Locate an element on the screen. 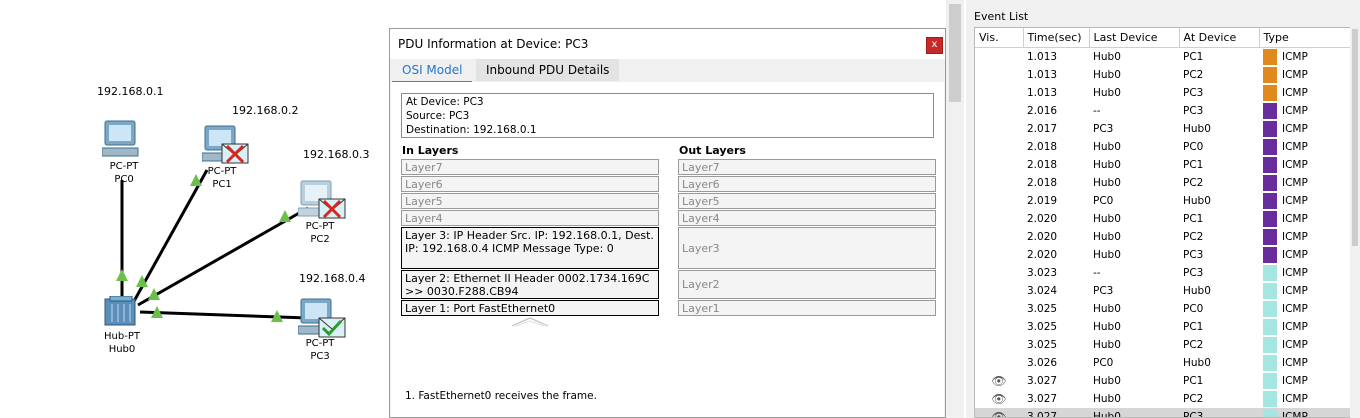 Image resolution: width=1360 pixels, height=418 pixels. at-device-cell: Hub0 is located at coordinates (1197, 129).